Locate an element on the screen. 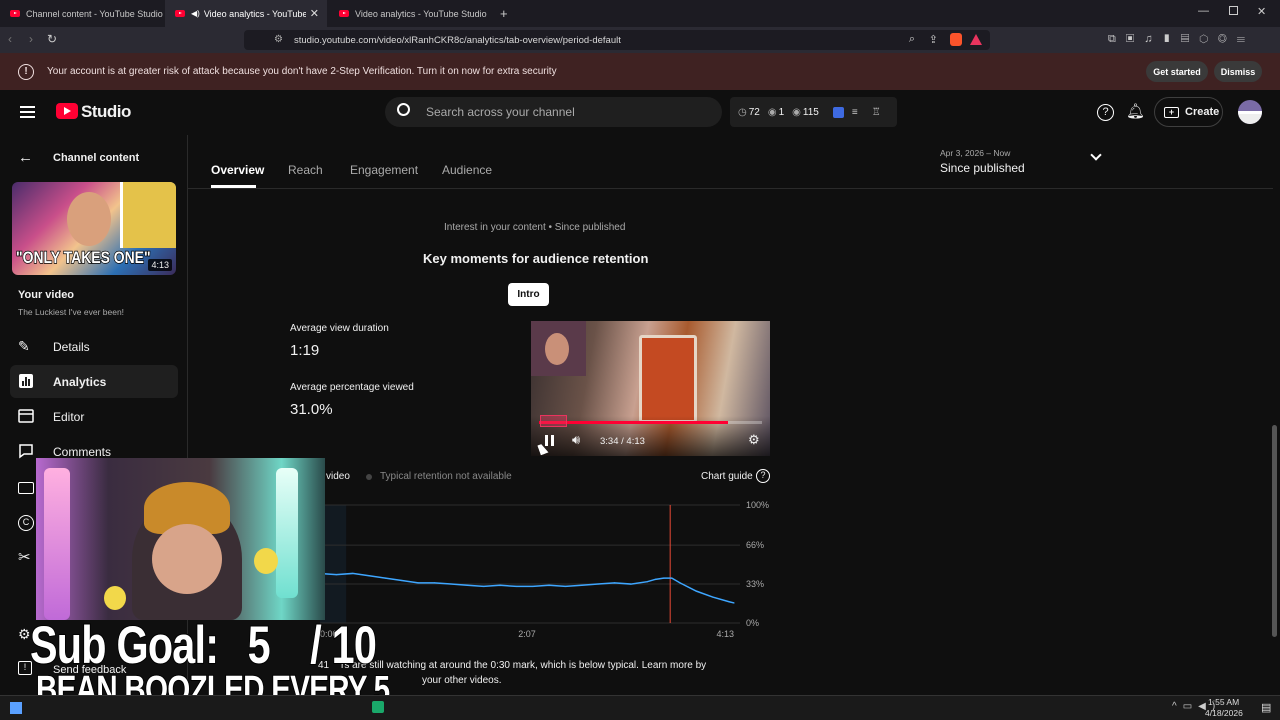  search-input: Search across your channel is located at coordinates (553, 112).